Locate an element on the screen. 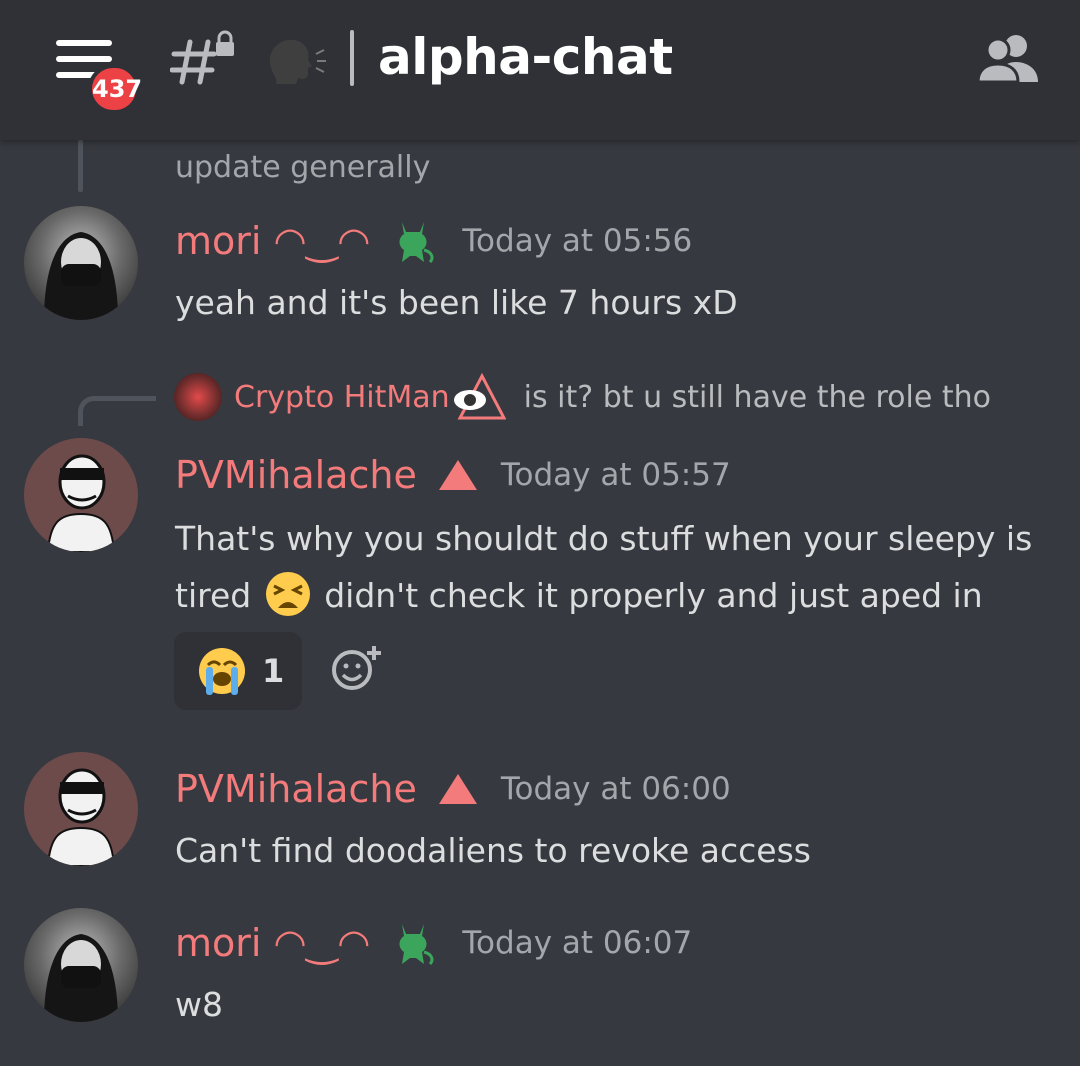  add-reaction-icon is located at coordinates (357, 668).